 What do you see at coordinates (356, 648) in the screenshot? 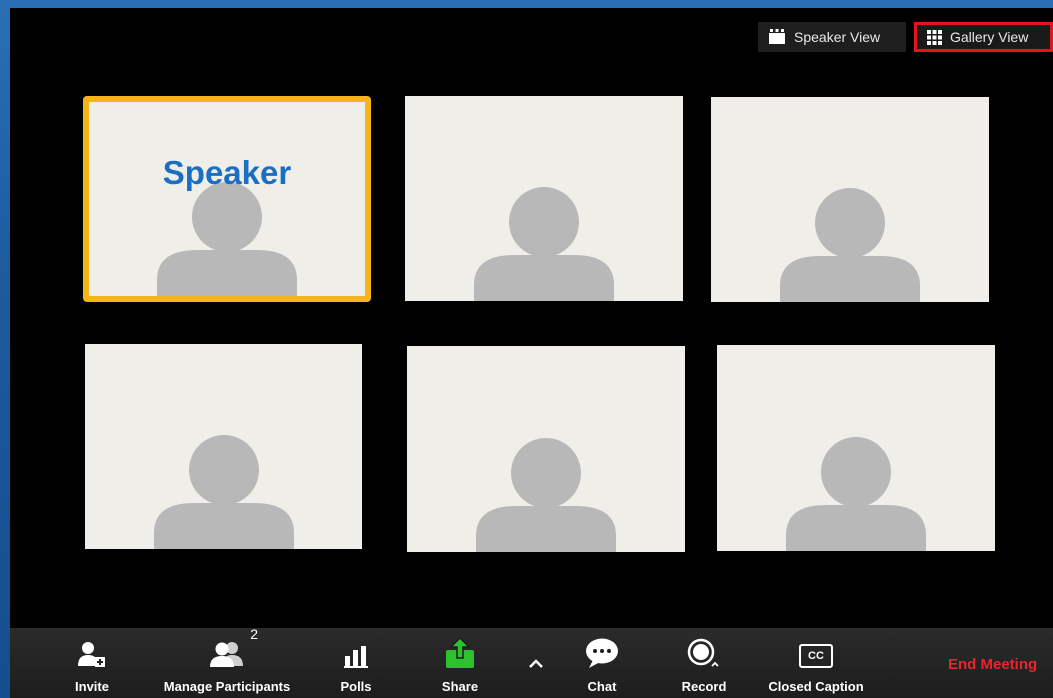
I see `polls-icon` at bounding box center [356, 648].